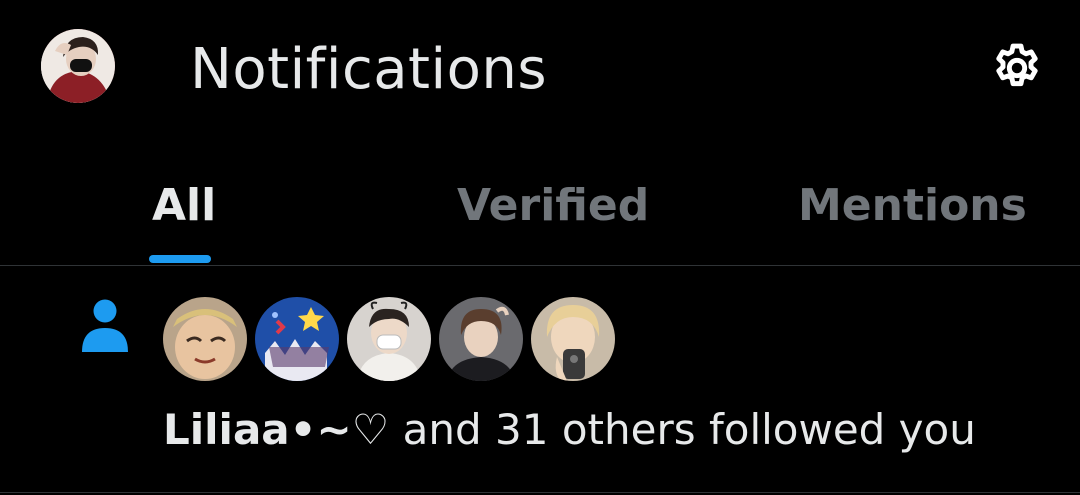 The width and height of the screenshot is (1080, 495). I want to click on settings-button, so click(1017, 68).